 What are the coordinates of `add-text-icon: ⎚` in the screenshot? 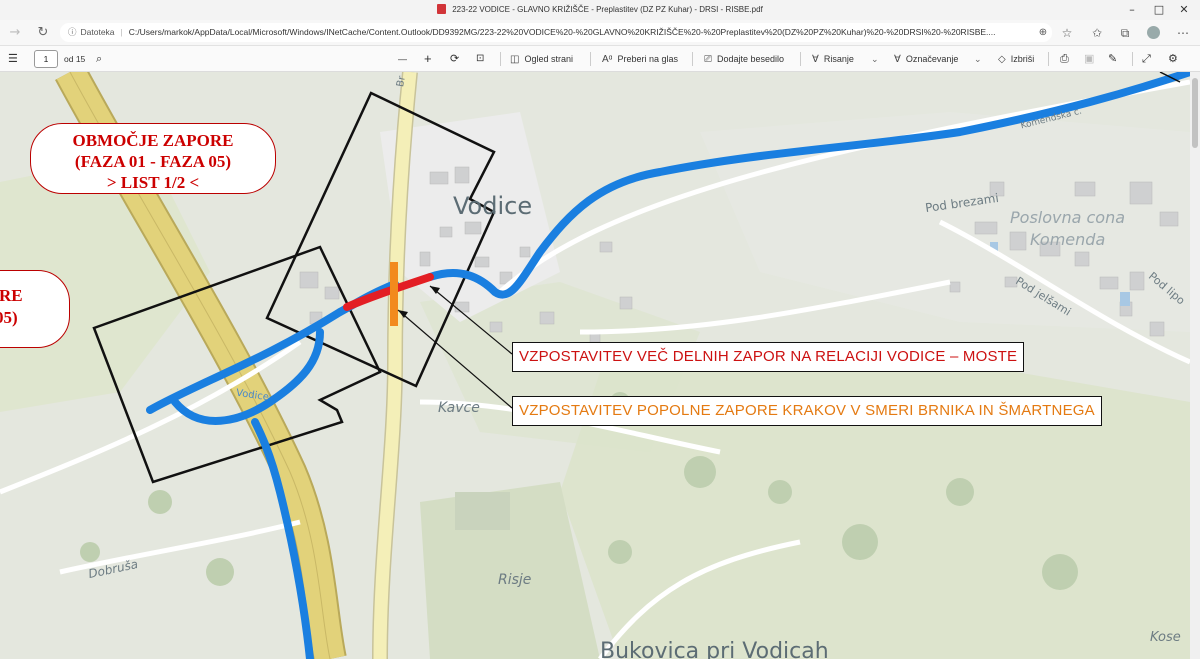 It's located at (708, 59).